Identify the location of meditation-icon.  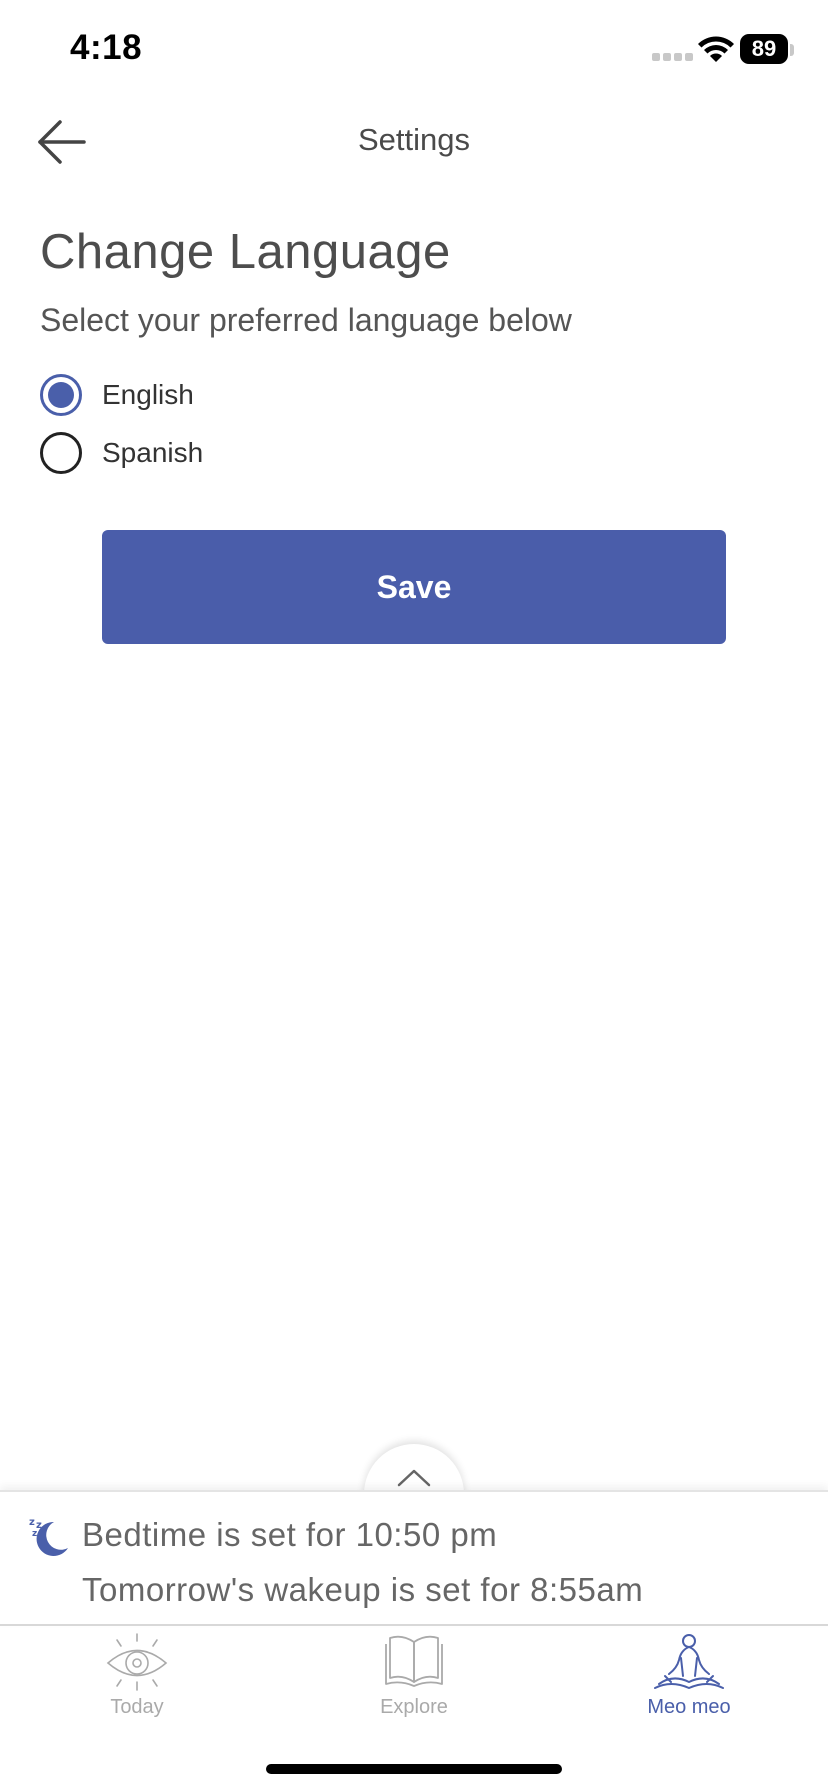
(689, 1661).